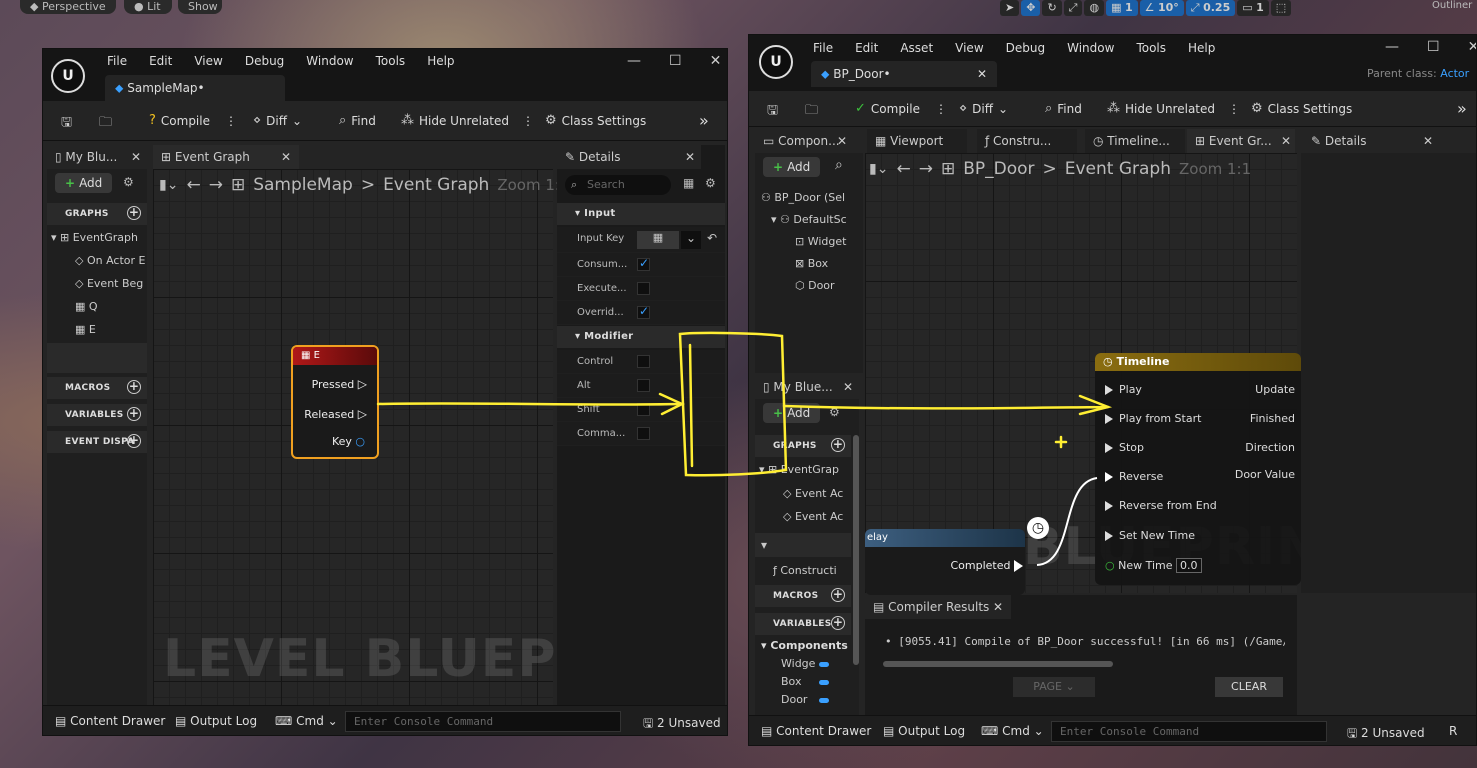 Image resolution: width=1477 pixels, height=768 pixels. Describe the element at coordinates (195, 88) in the screenshot. I see `doc-tab-samplemap: ⬥ SampleMap•` at that location.